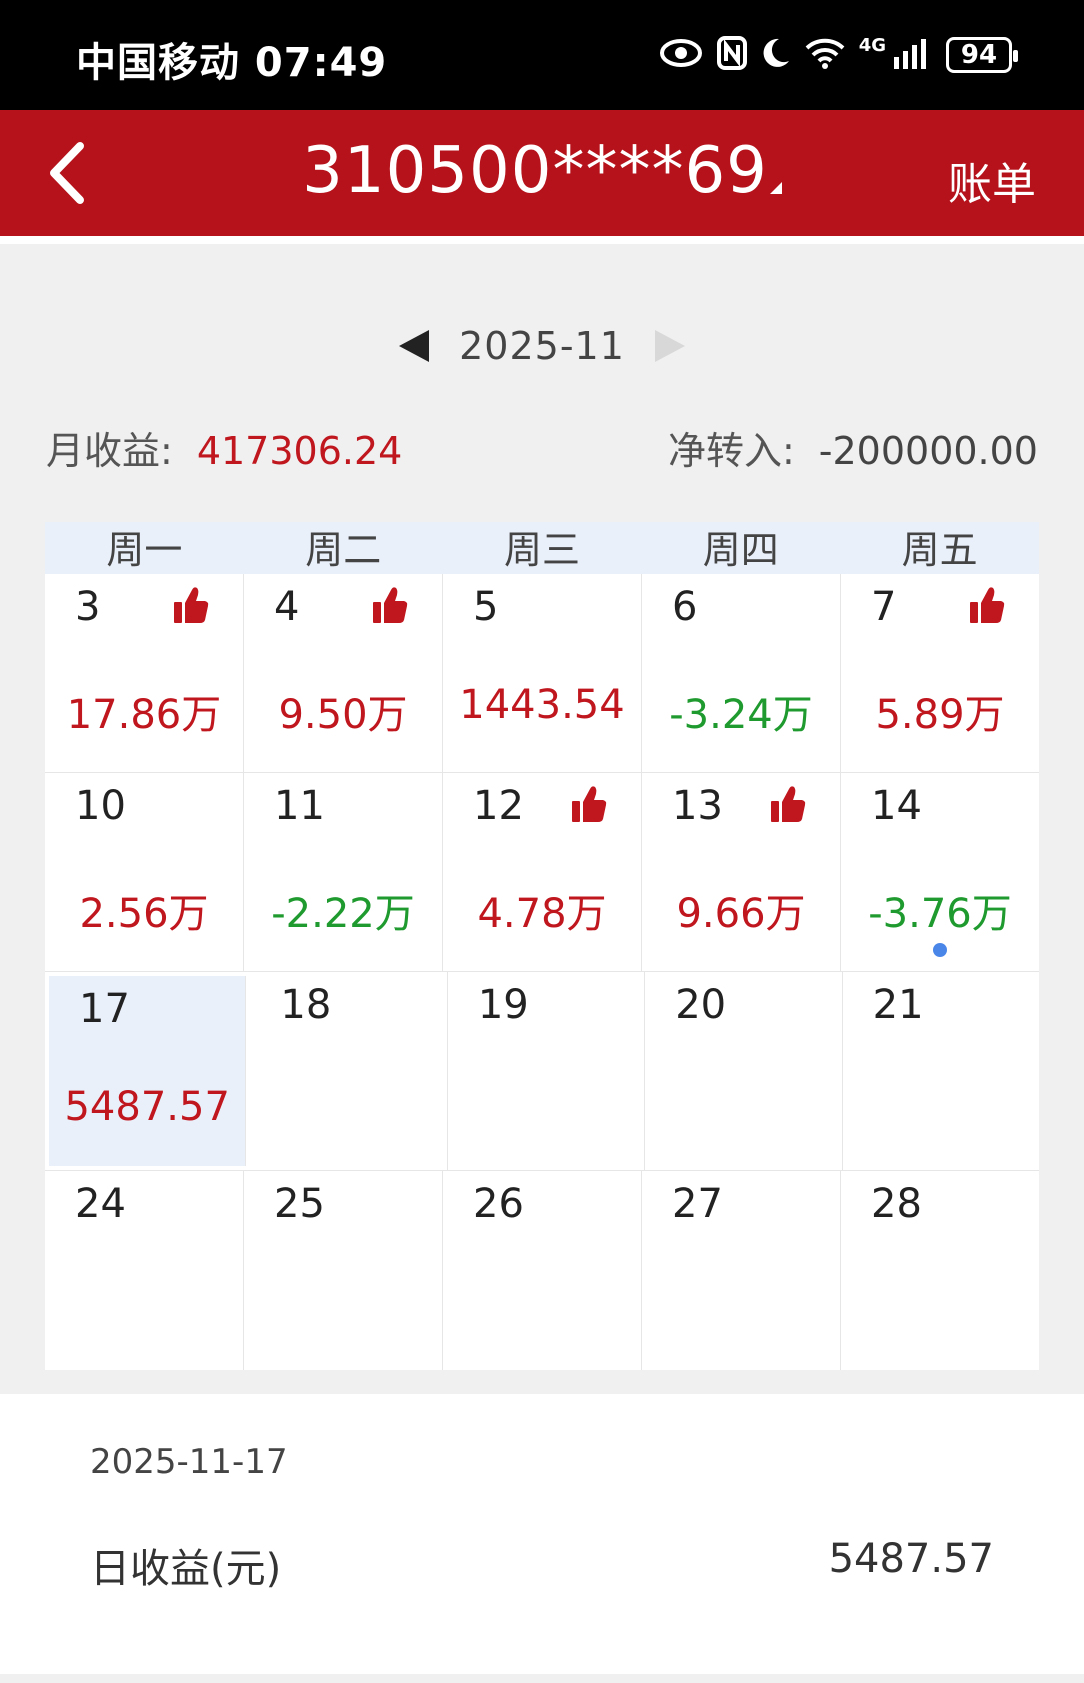 Image resolution: width=1084 pixels, height=1683 pixels. I want to click on day-income: 2.56万, so click(144, 914).